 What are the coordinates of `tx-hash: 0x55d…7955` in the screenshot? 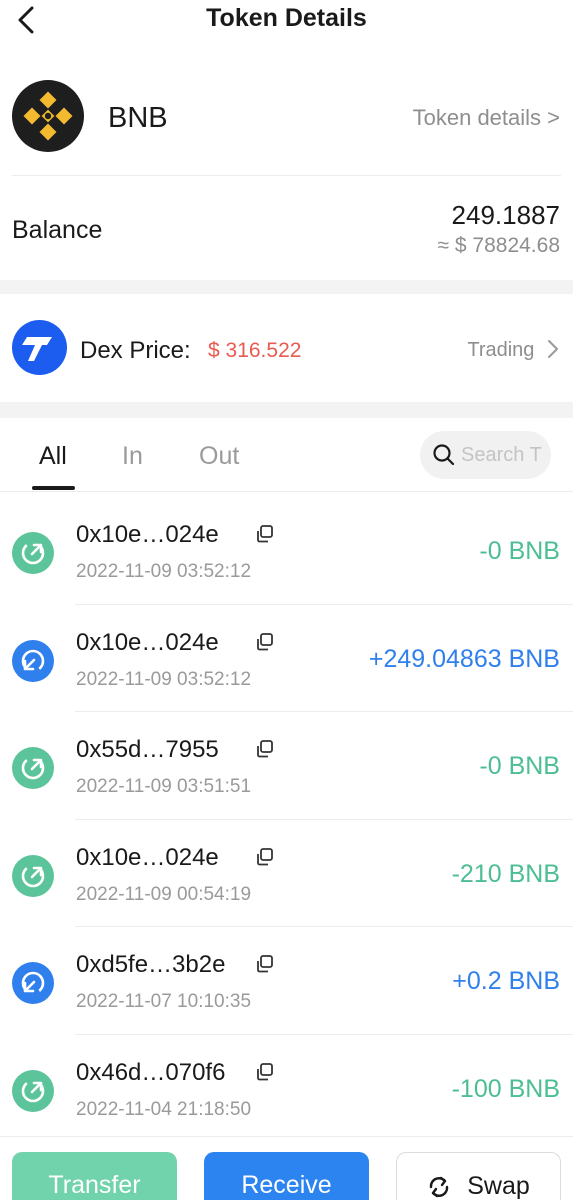 It's located at (147, 750).